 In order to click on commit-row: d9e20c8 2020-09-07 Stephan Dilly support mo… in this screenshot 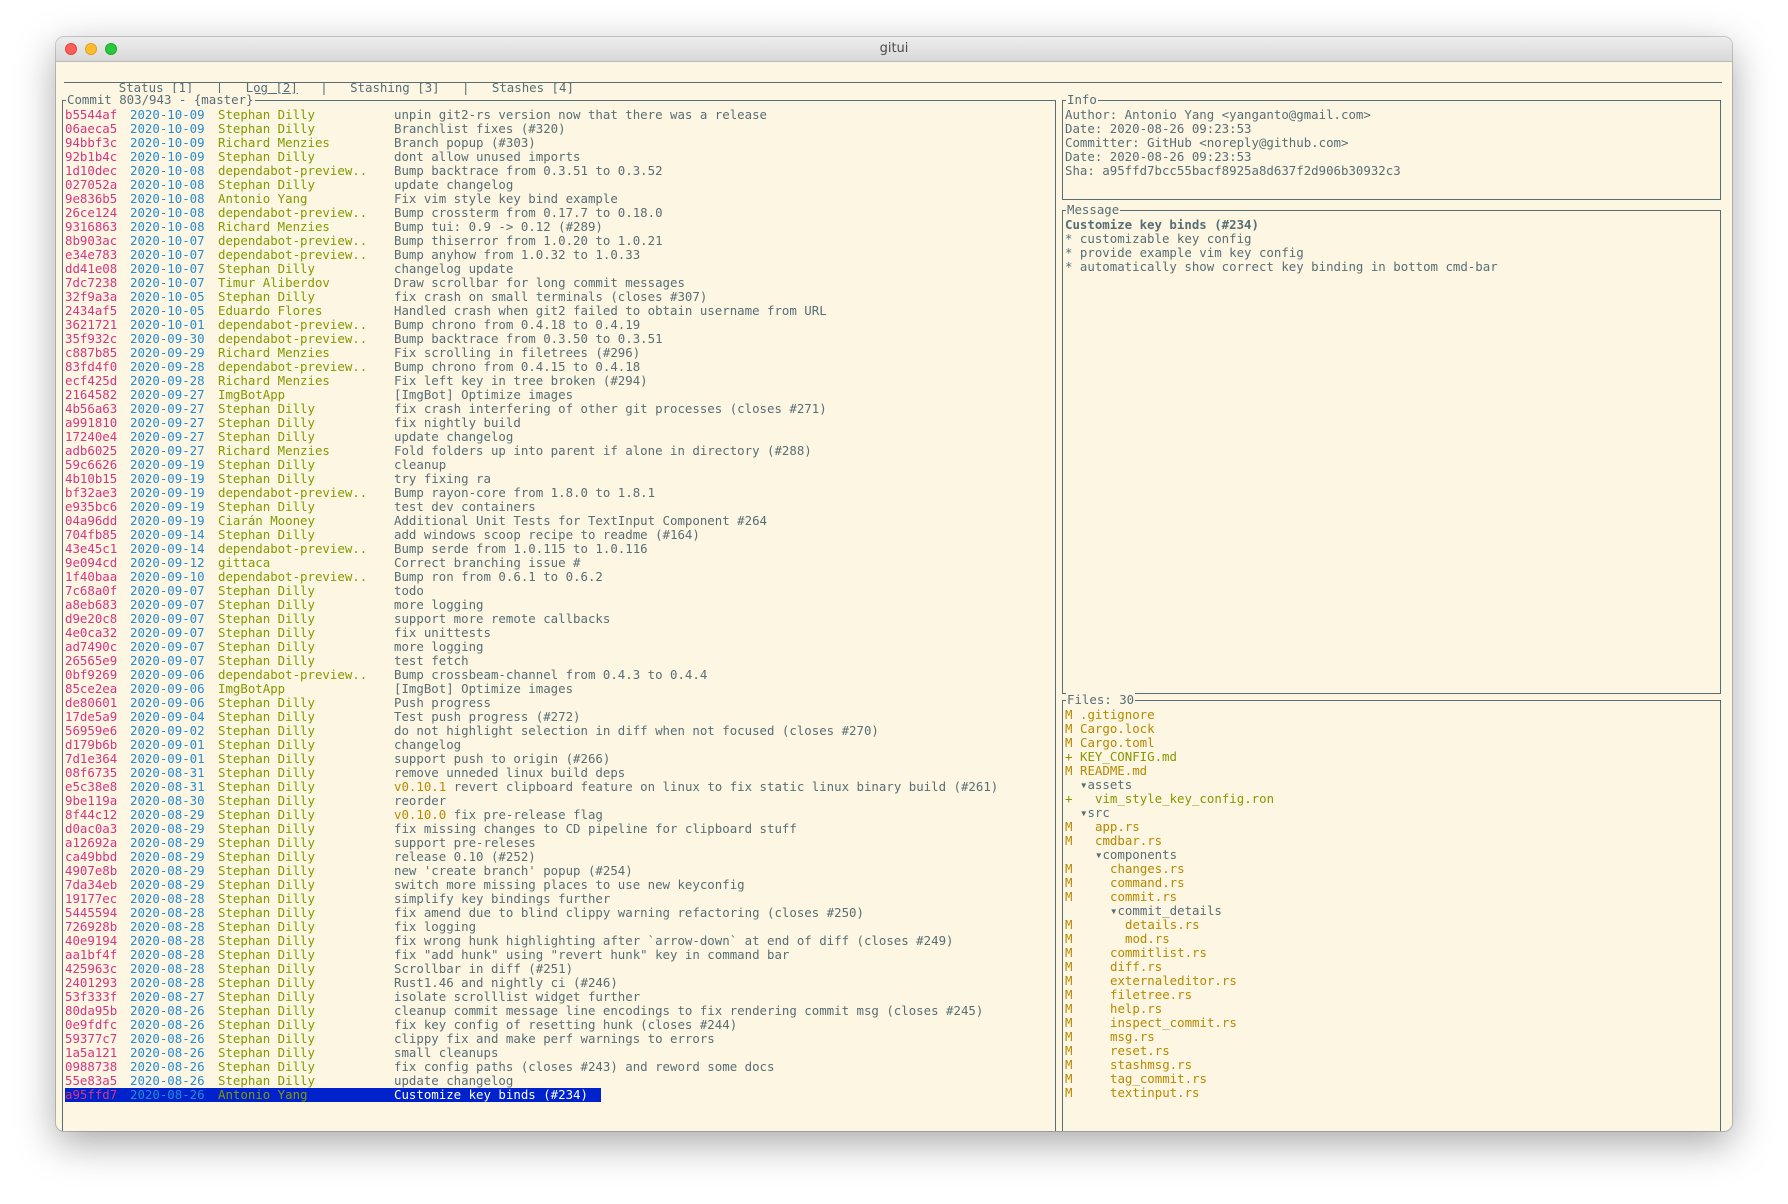, I will do `click(559, 619)`.